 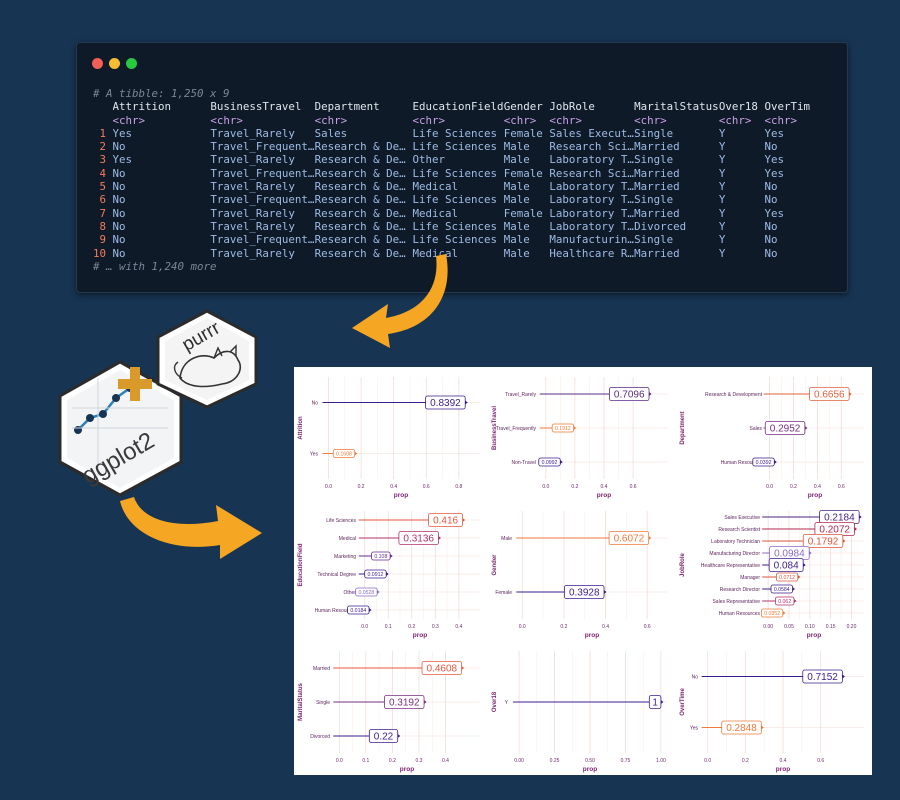 I want to click on x-tick-label: 0.8, so click(x=458, y=487).